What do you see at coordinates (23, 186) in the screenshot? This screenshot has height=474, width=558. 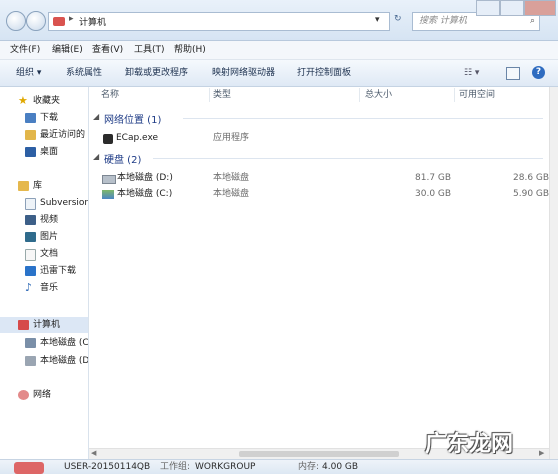 I see `library-icon` at bounding box center [23, 186].